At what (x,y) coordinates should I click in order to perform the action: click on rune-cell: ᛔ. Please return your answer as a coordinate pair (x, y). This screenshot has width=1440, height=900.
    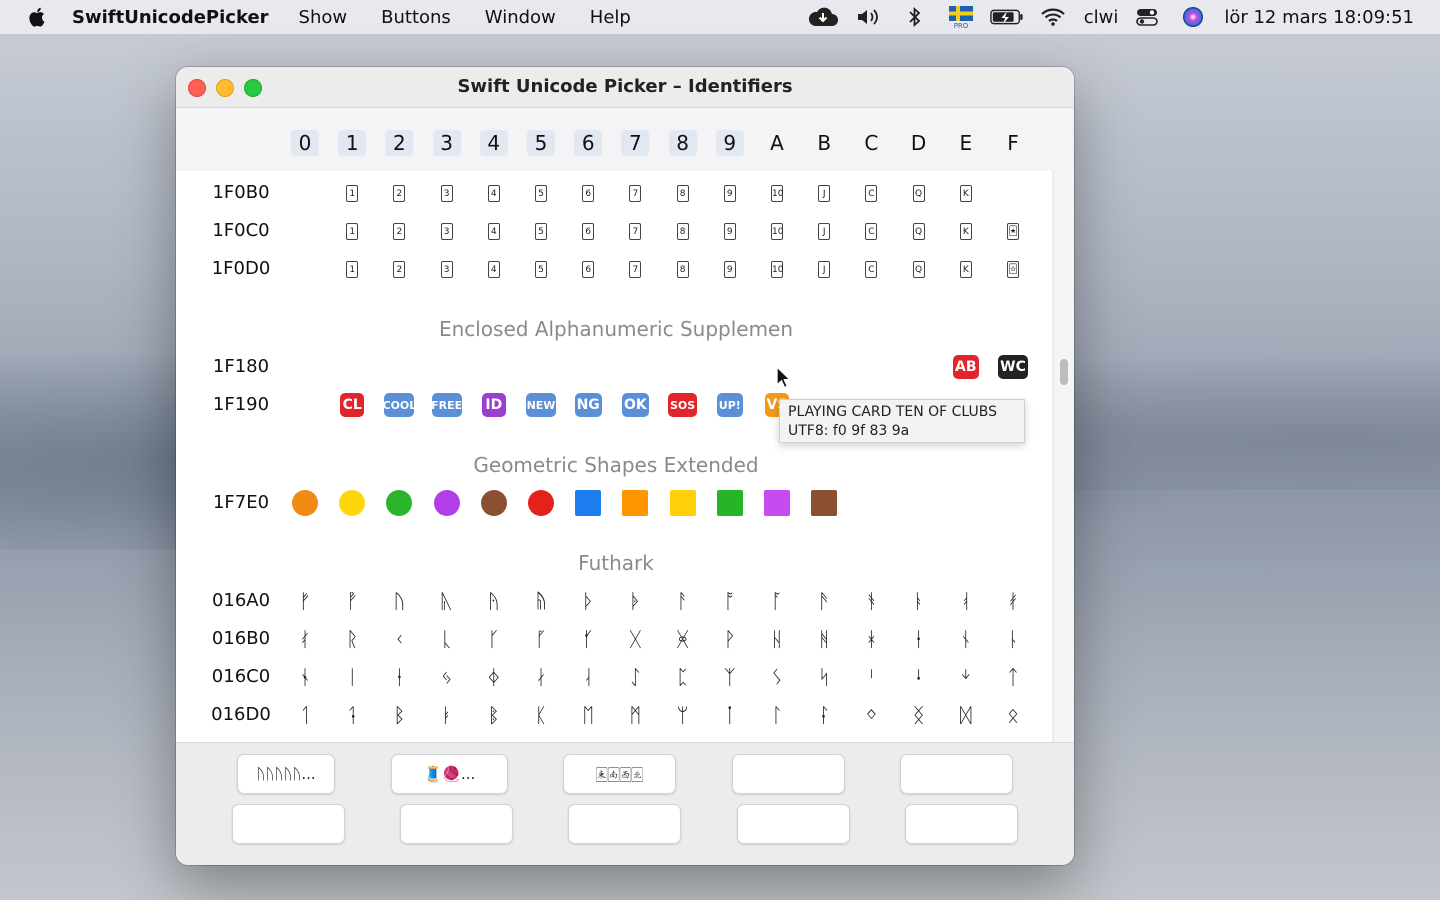
    Looking at the image, I should click on (494, 715).